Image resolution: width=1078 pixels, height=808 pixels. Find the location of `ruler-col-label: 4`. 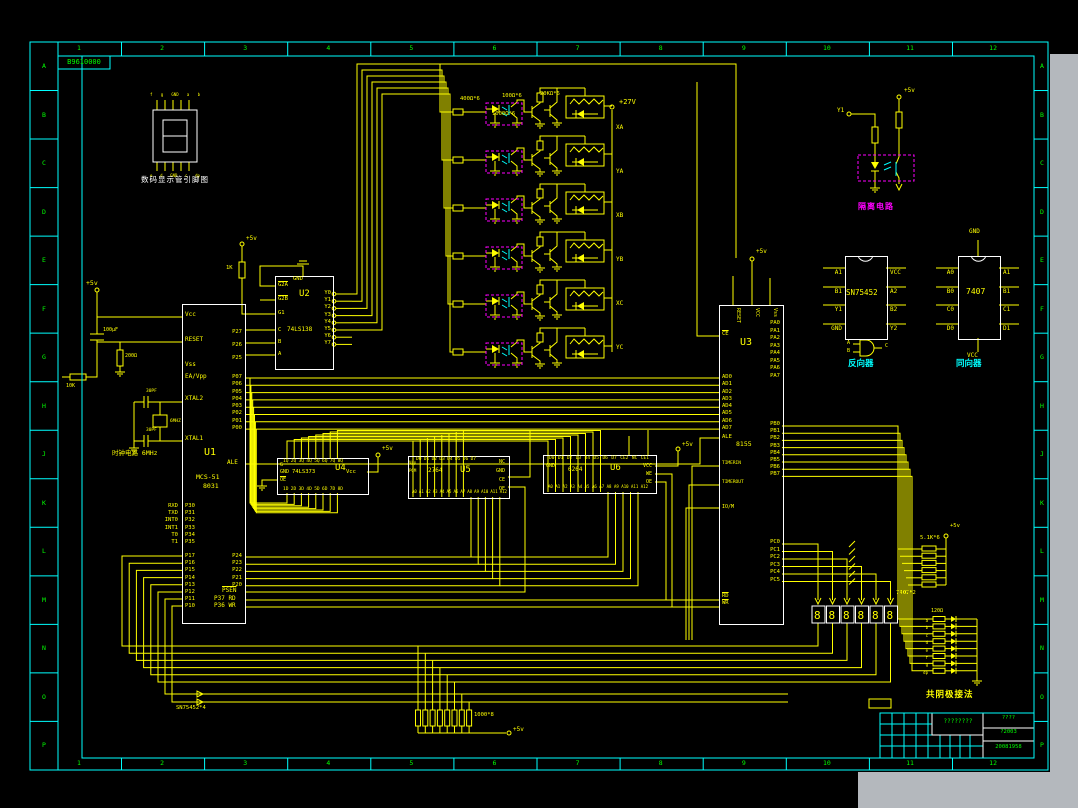

ruler-col-label: 4 is located at coordinates (328, 763).